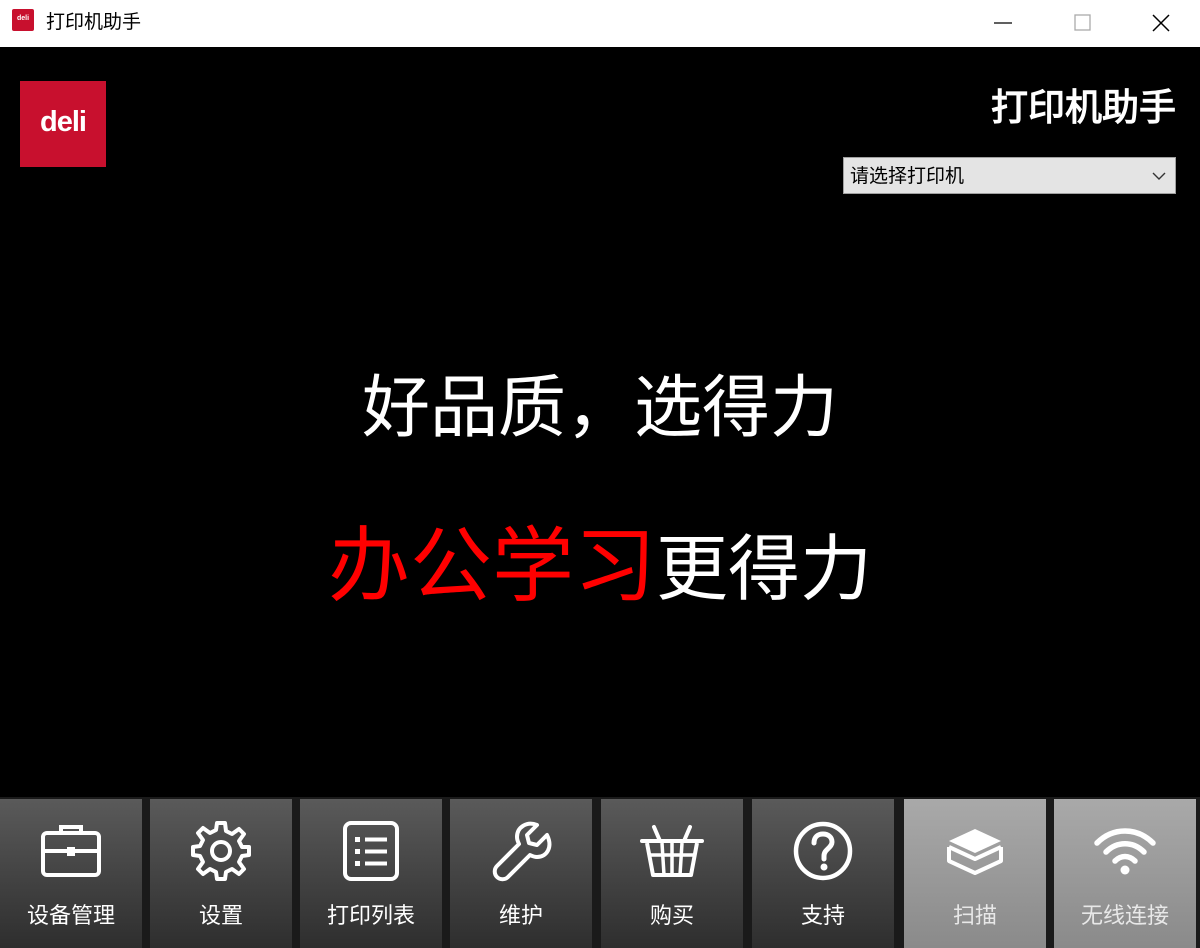 This screenshot has width=1200, height=948. Describe the element at coordinates (63, 124) in the screenshot. I see `brand-logo: deli` at that location.